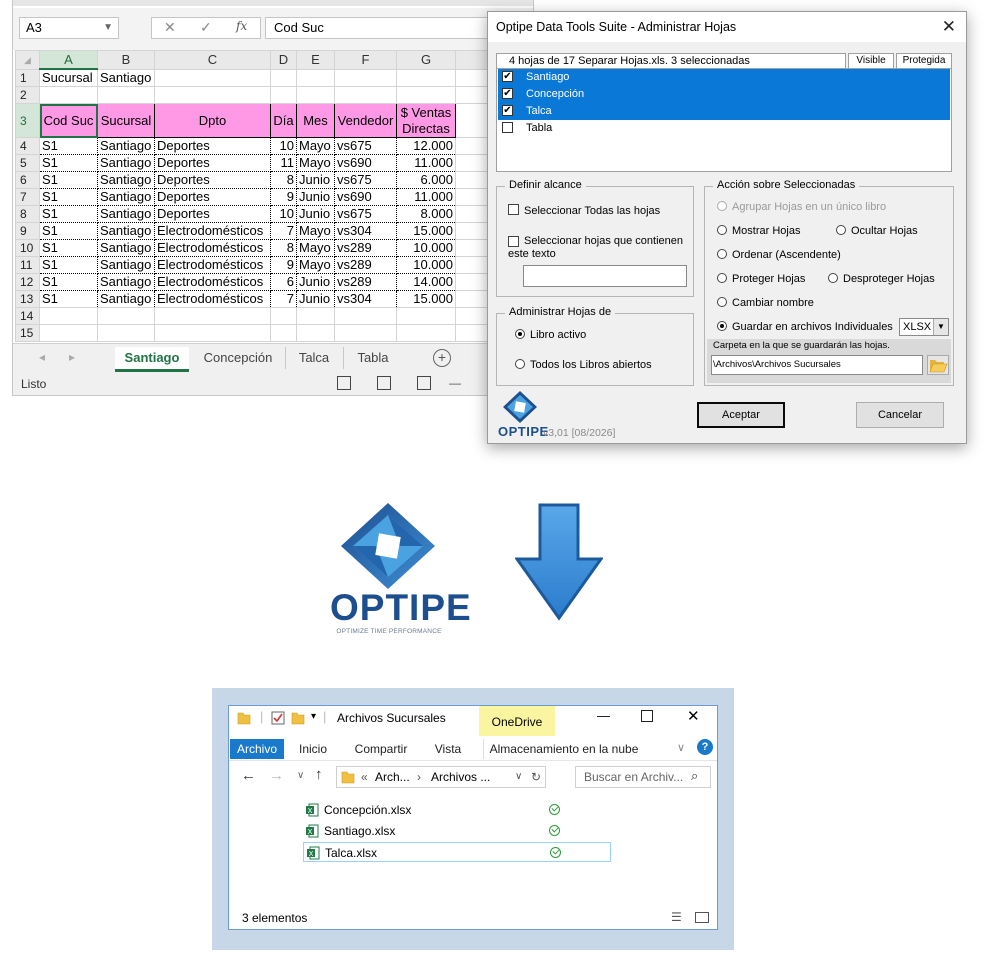 The width and height of the screenshot is (984, 967). Describe the element at coordinates (694, 776) in the screenshot. I see `search-icon: ⌕` at that location.